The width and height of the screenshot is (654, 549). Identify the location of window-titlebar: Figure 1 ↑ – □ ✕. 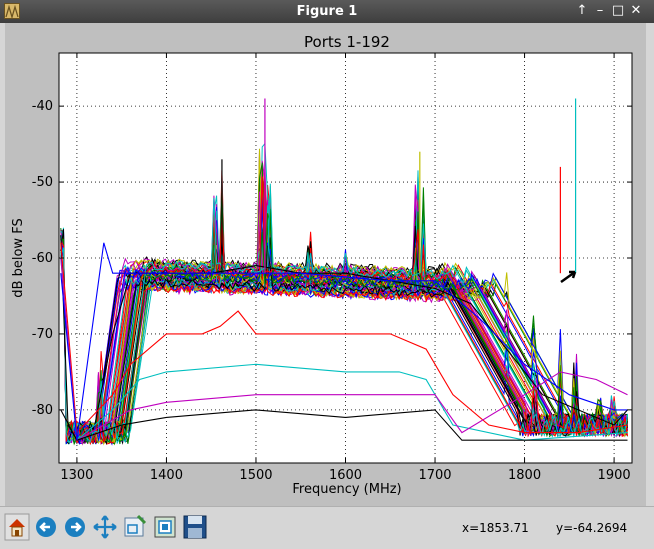
(327, 11).